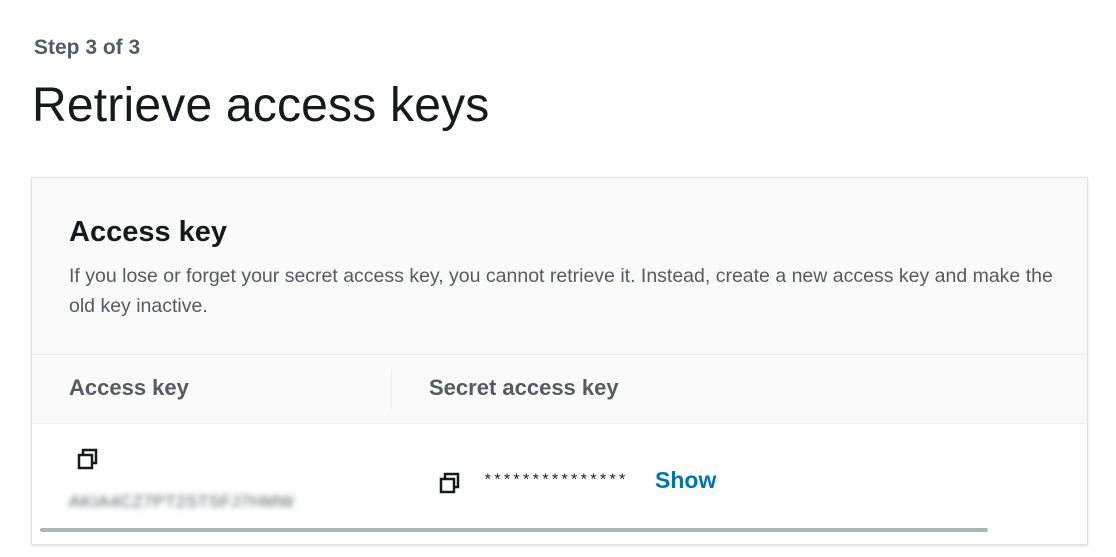 This screenshot has height=557, width=1116. Describe the element at coordinates (182, 501) in the screenshot. I see `access-key-value: AKIA4CZ7PT2STSFJ7HMW` at that location.